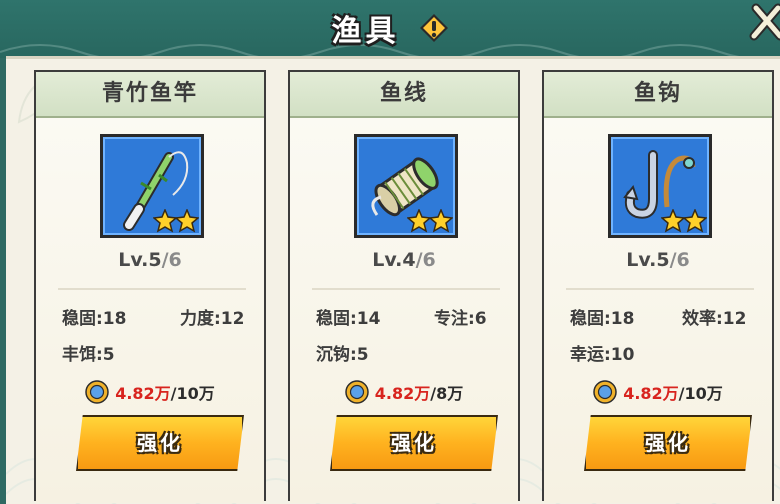 The height and width of the screenshot is (504, 780). I want to click on stat-luck: 幸运:10, so click(602, 355).